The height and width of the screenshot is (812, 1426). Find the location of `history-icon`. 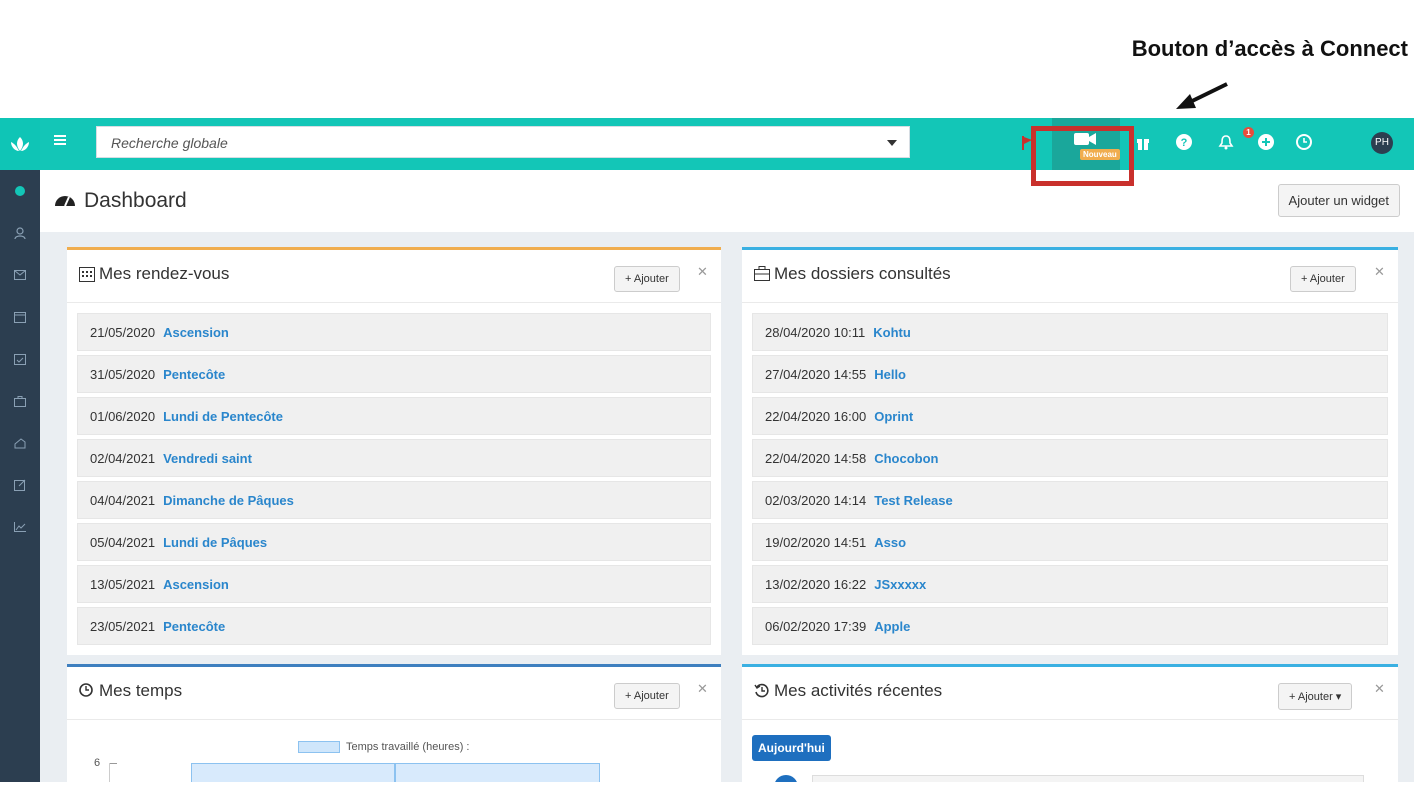

history-icon is located at coordinates (761, 690).